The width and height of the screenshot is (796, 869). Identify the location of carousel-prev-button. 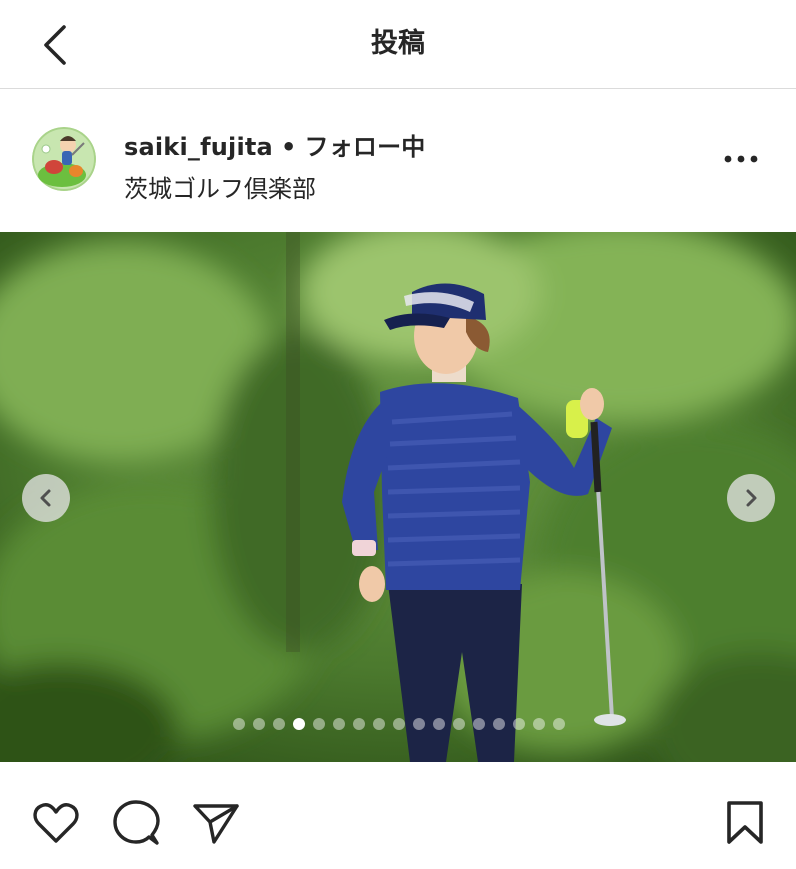
(46, 498).